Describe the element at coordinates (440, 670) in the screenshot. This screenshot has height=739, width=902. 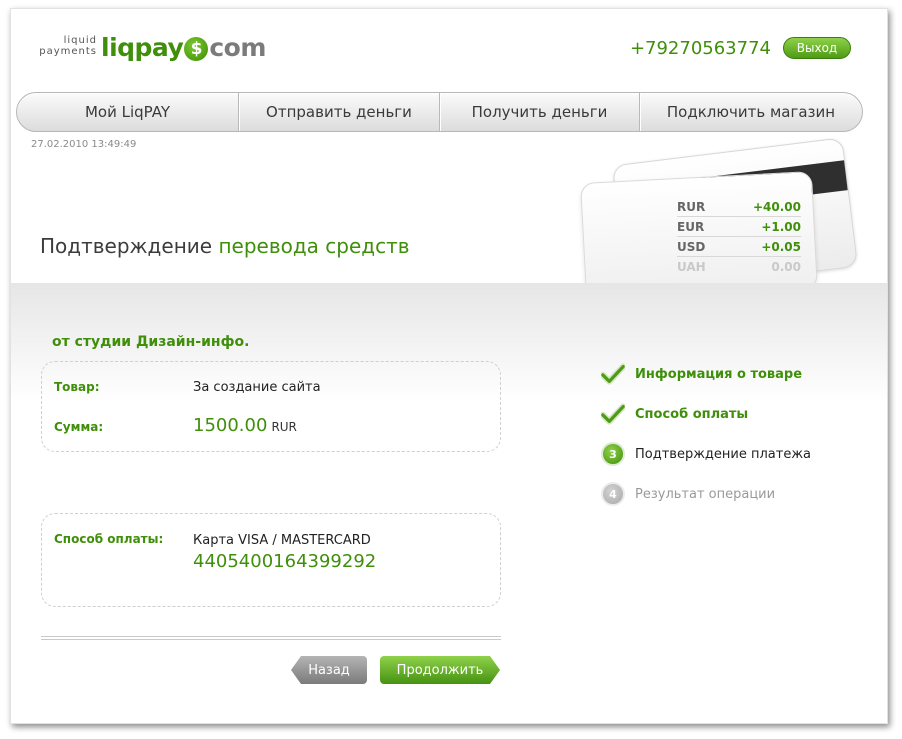
I see `continue-button: Продолжить` at that location.